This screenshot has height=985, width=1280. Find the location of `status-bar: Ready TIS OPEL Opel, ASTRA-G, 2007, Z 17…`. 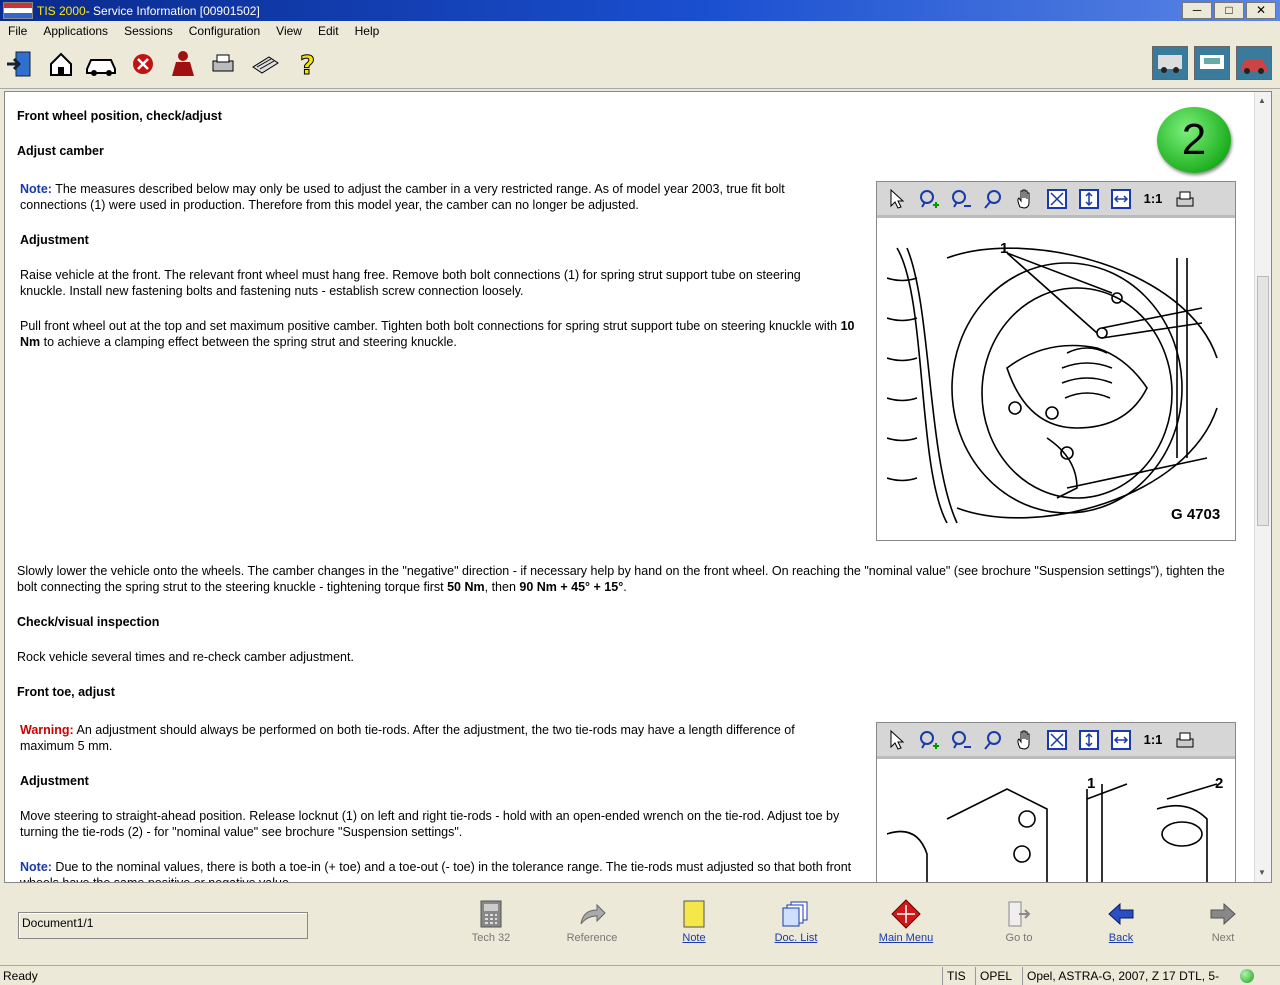

status-bar: Ready TIS OPEL Opel, ASTRA-G, 2007, Z 17… is located at coordinates (640, 975).